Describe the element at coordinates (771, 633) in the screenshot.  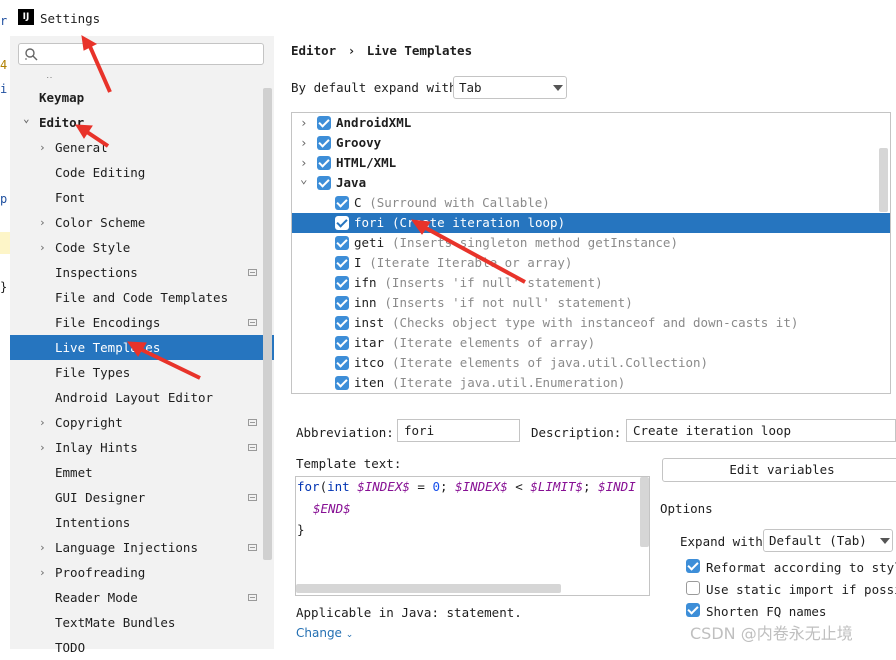
I see `watermark: CSDN @内卷永无止境` at that location.